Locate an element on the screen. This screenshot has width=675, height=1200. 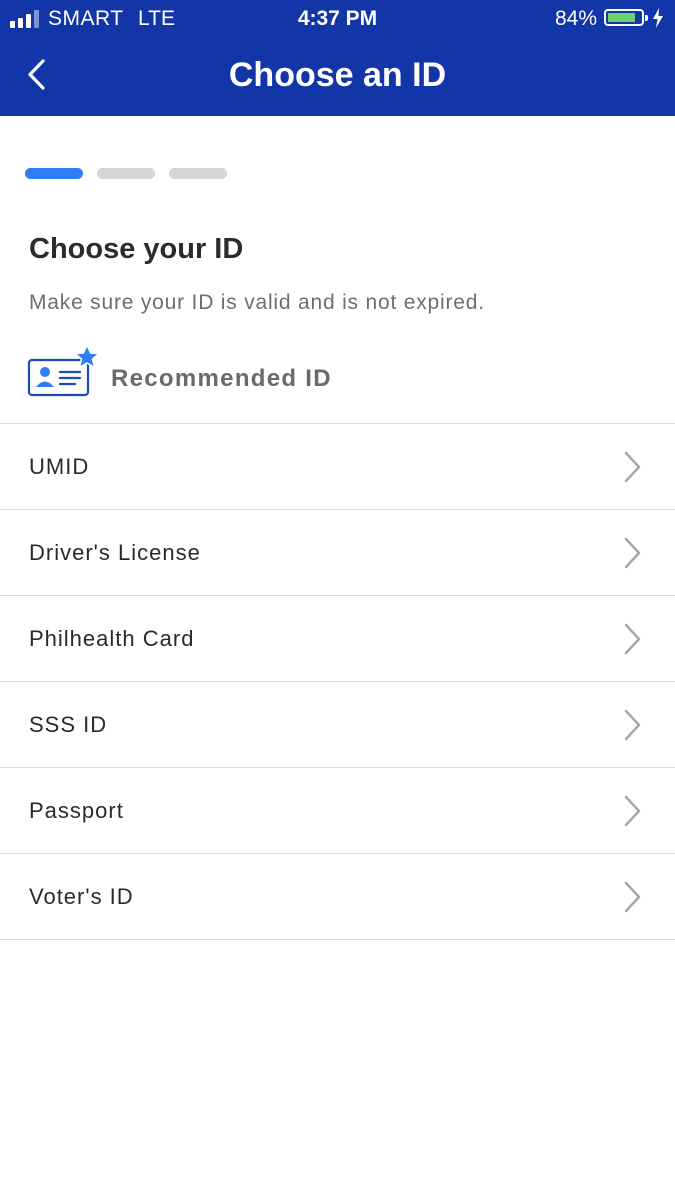
id-option-label: Passport is located at coordinates (76, 810).